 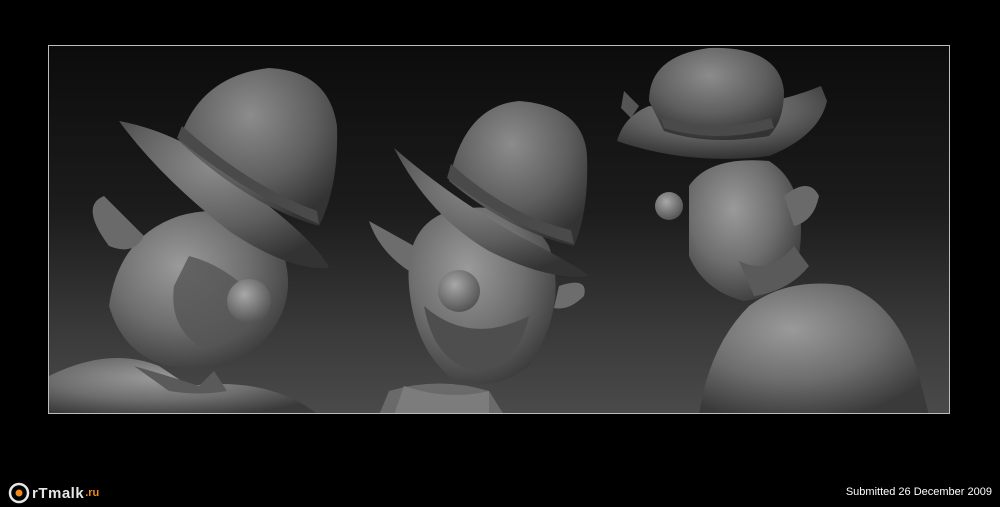 What do you see at coordinates (92, 493) in the screenshot?
I see `logo-suffix: .ru` at bounding box center [92, 493].